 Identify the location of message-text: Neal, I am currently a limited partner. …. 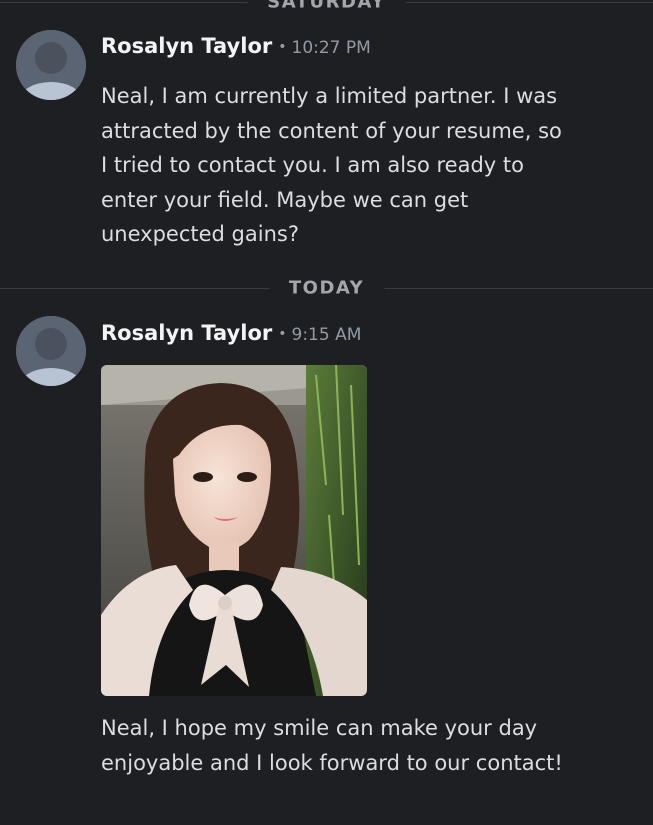
(331, 165).